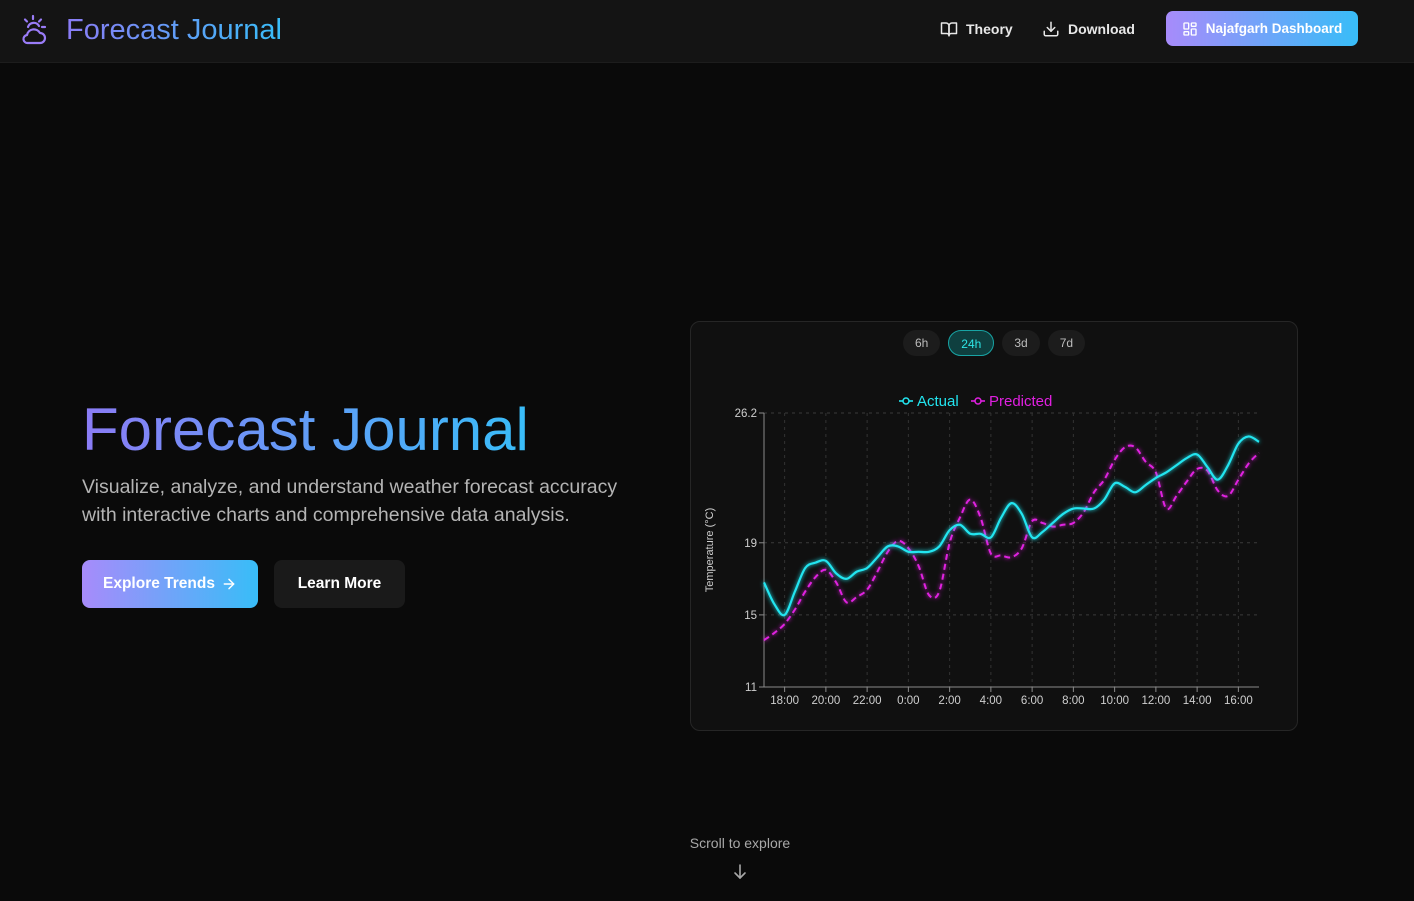 This screenshot has width=1414, height=901. What do you see at coordinates (971, 343) in the screenshot?
I see `tab-24h: 24h` at bounding box center [971, 343].